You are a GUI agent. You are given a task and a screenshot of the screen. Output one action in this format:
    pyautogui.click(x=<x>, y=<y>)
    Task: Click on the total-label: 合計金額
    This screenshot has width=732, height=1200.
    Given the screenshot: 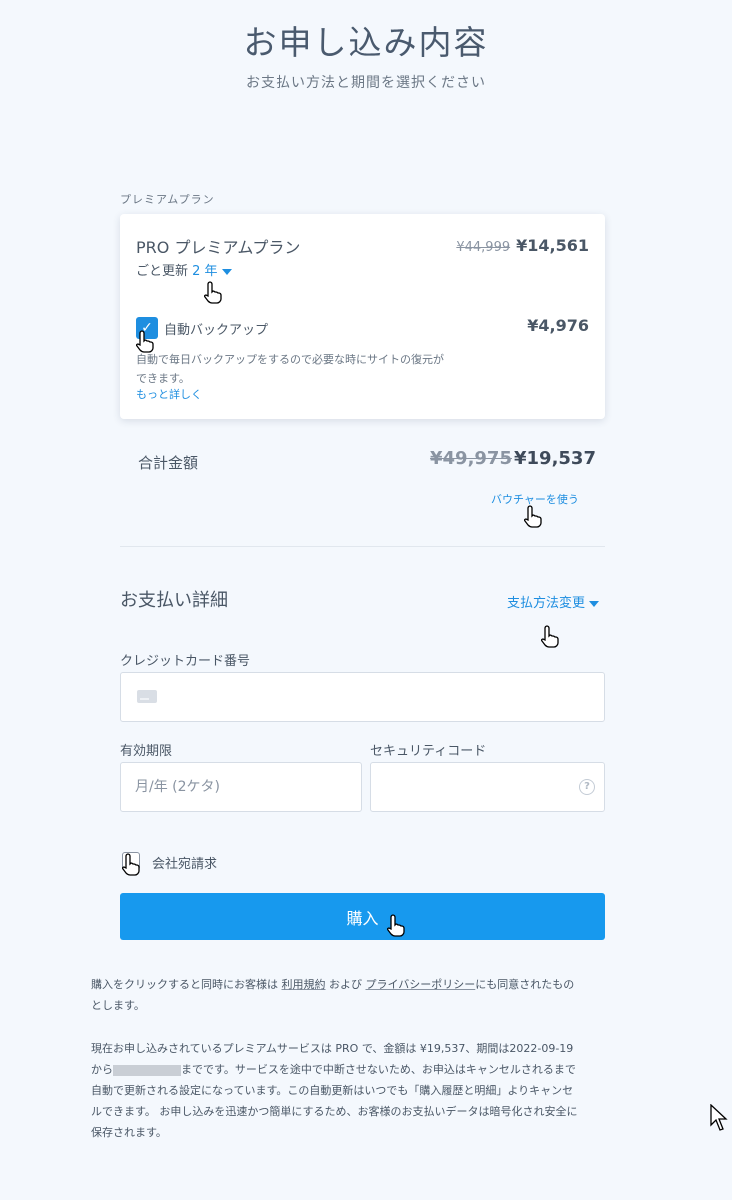 What is the action you would take?
    pyautogui.click(x=168, y=463)
    